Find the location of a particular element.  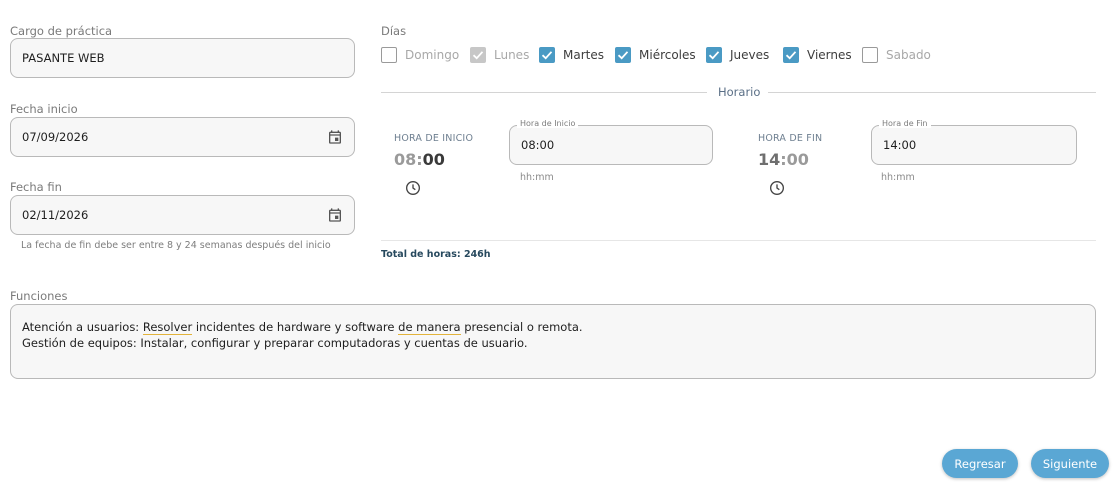

day-checkbox-domingo: Domingo is located at coordinates (420, 55).